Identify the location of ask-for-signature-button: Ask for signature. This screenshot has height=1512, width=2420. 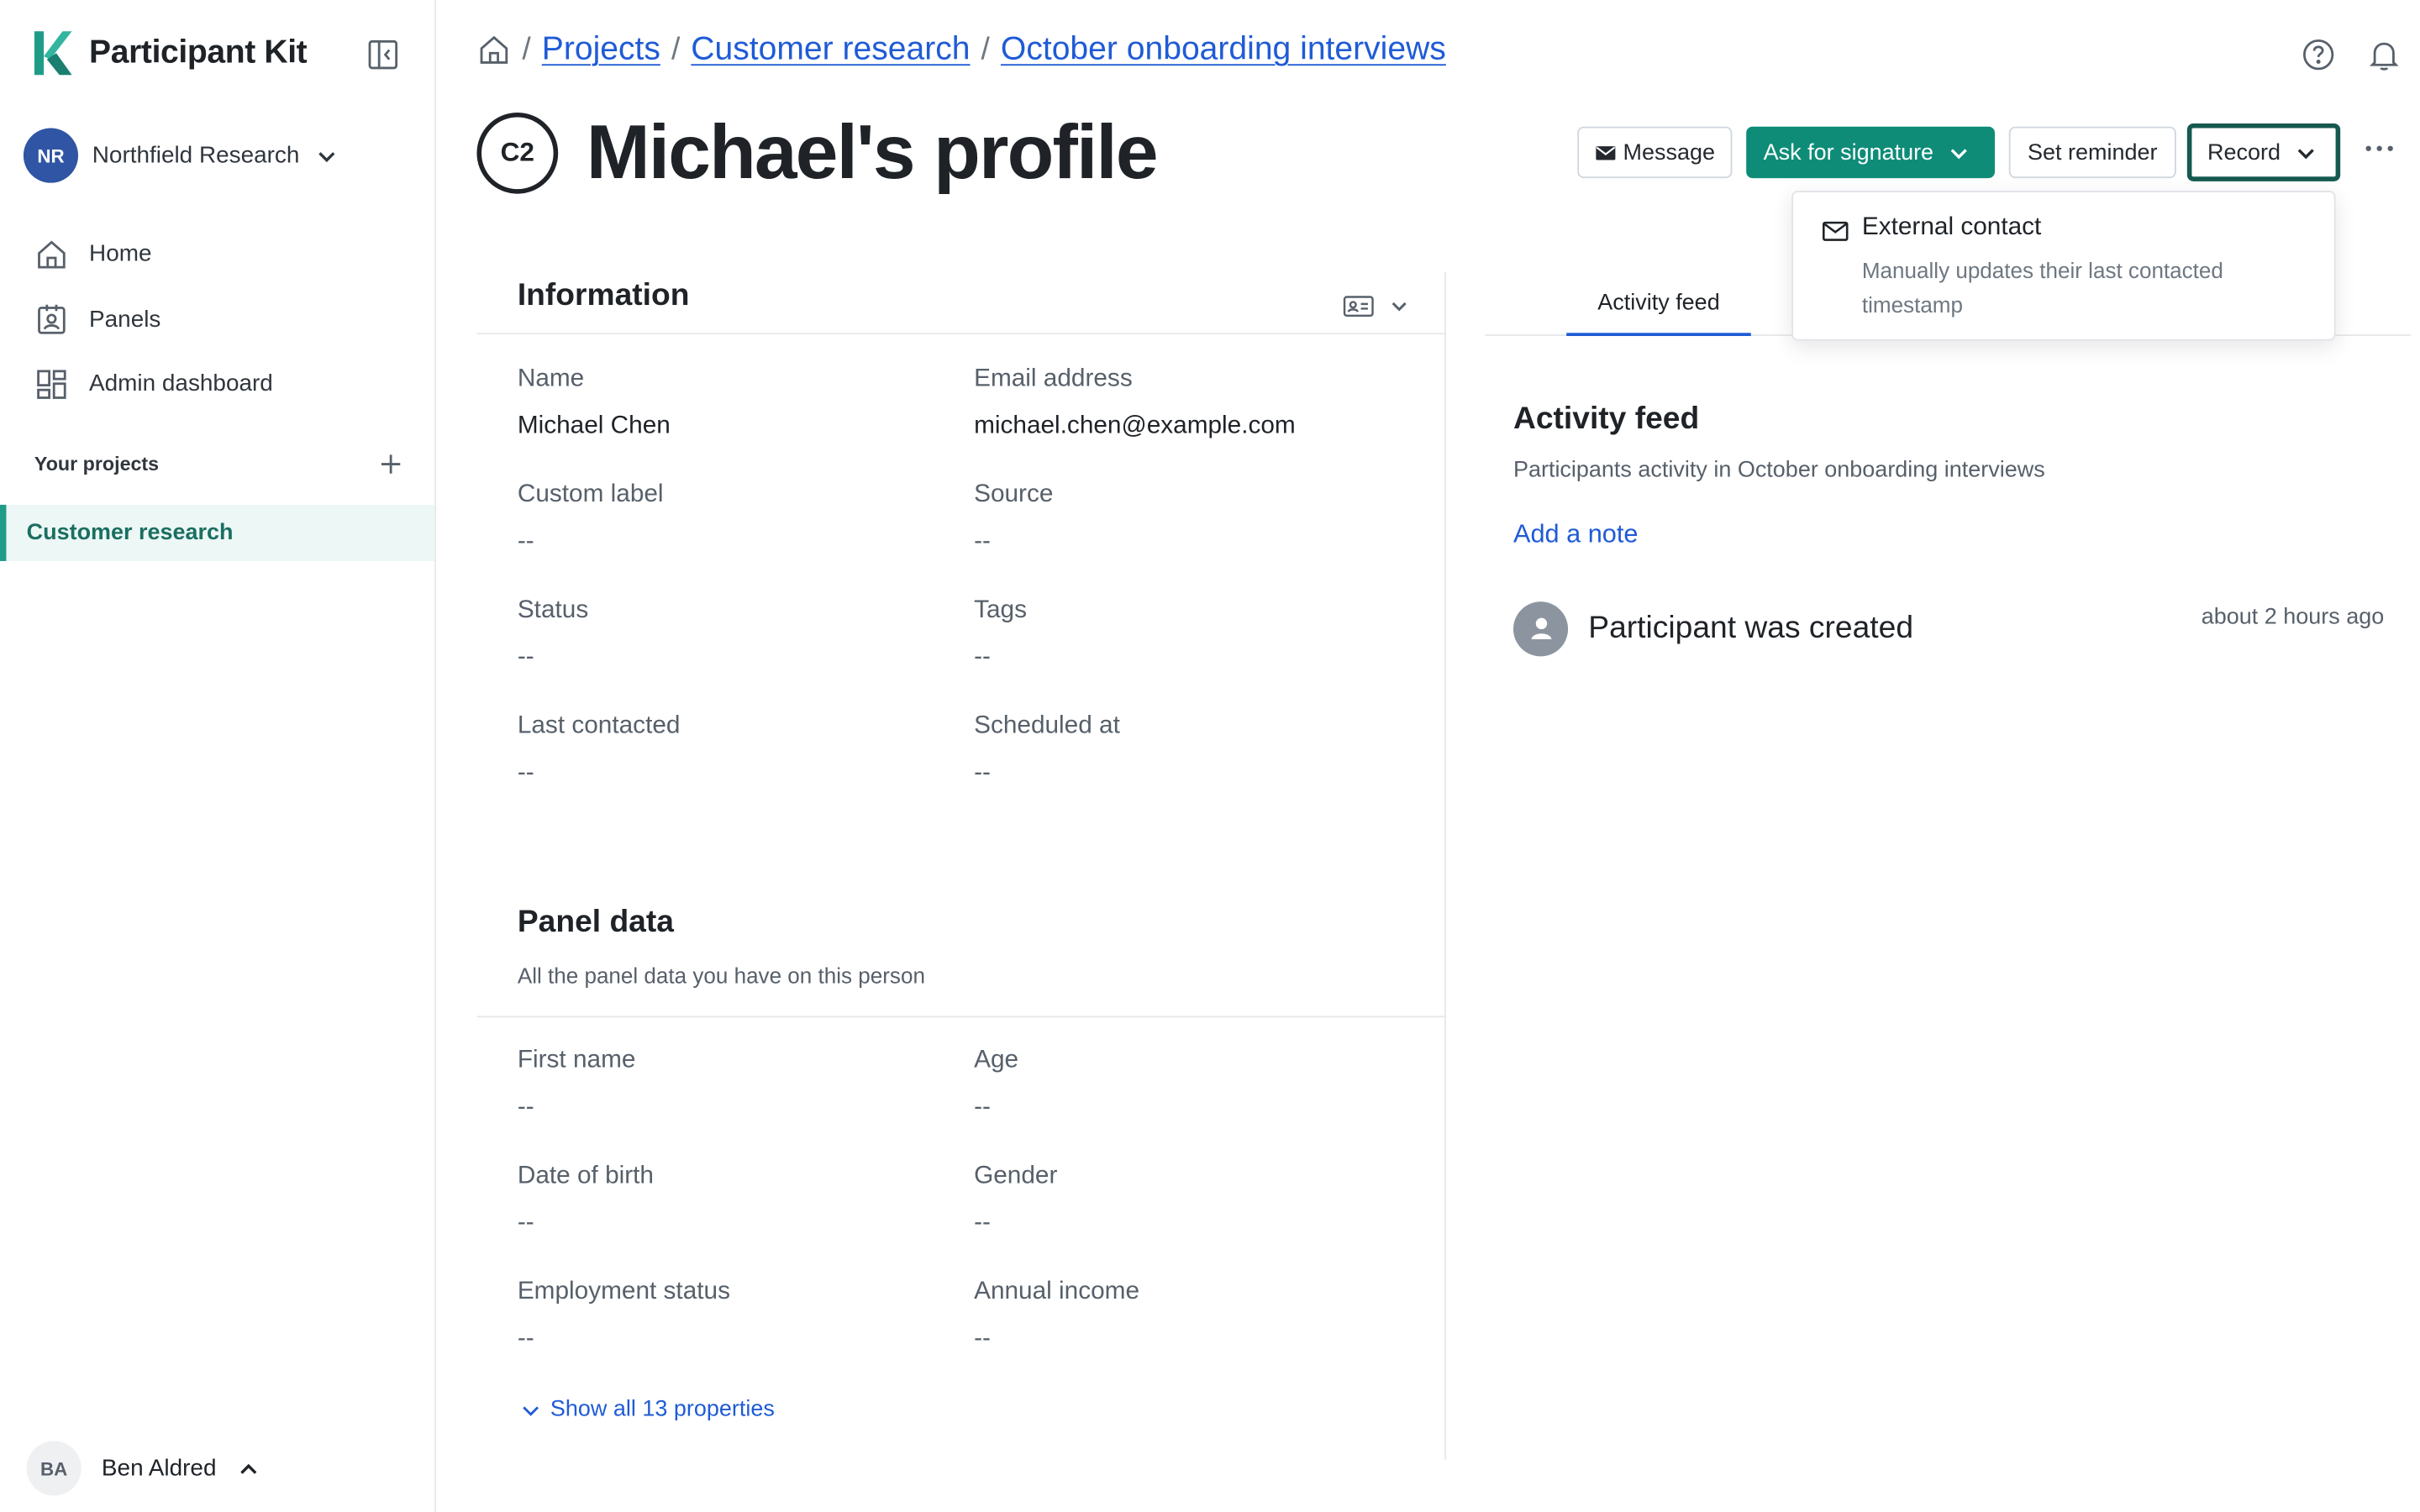
(1870, 152).